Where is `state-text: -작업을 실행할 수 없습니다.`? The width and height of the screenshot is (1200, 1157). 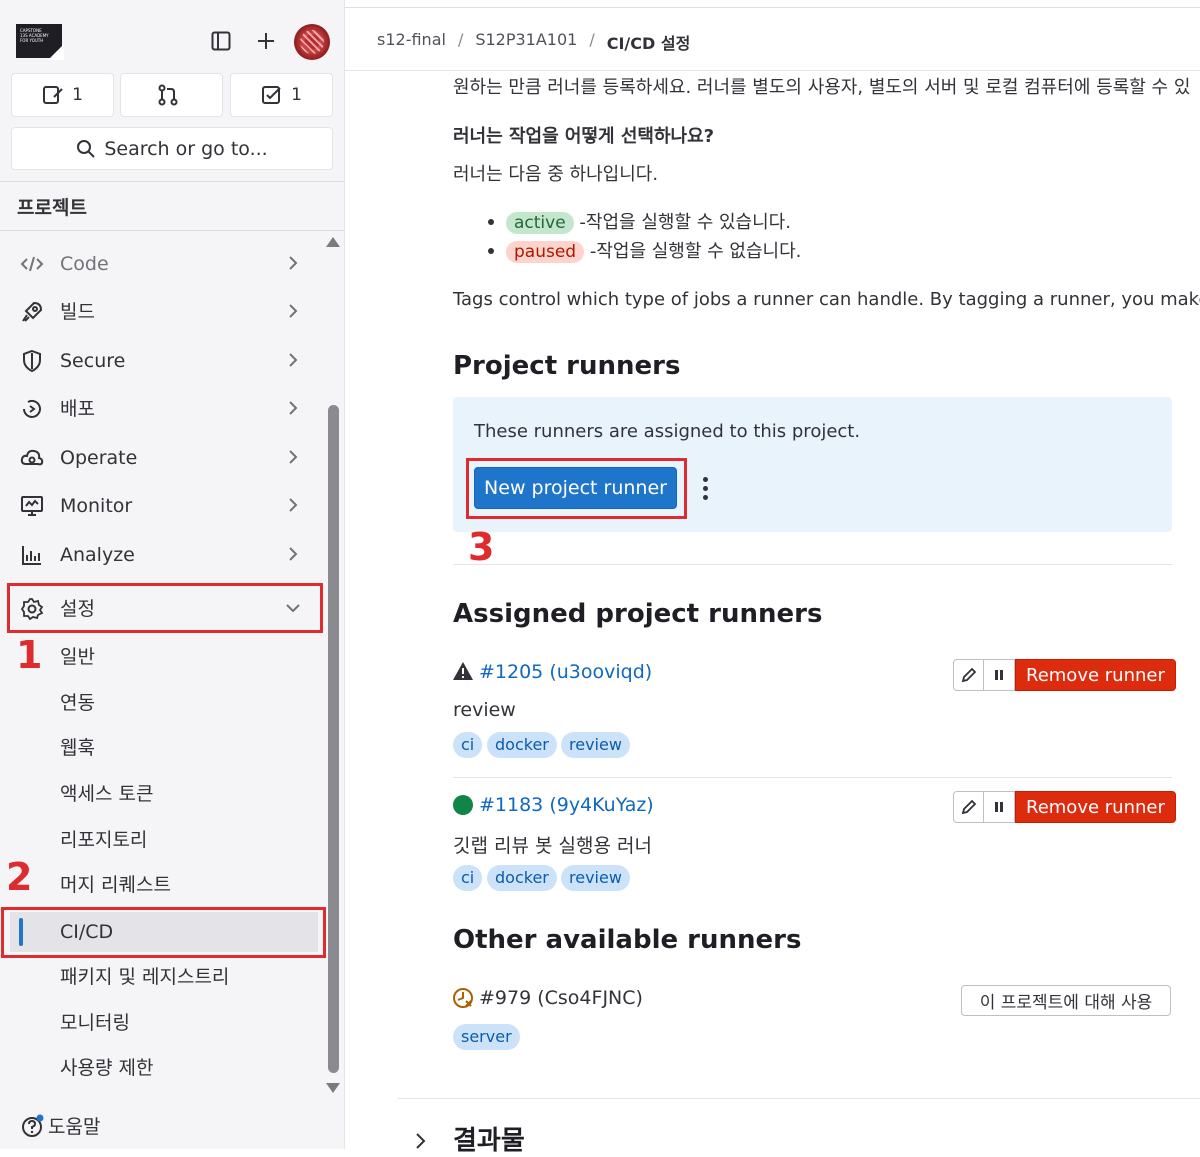
state-text: -작업을 실행할 수 없습니다. is located at coordinates (695, 251).